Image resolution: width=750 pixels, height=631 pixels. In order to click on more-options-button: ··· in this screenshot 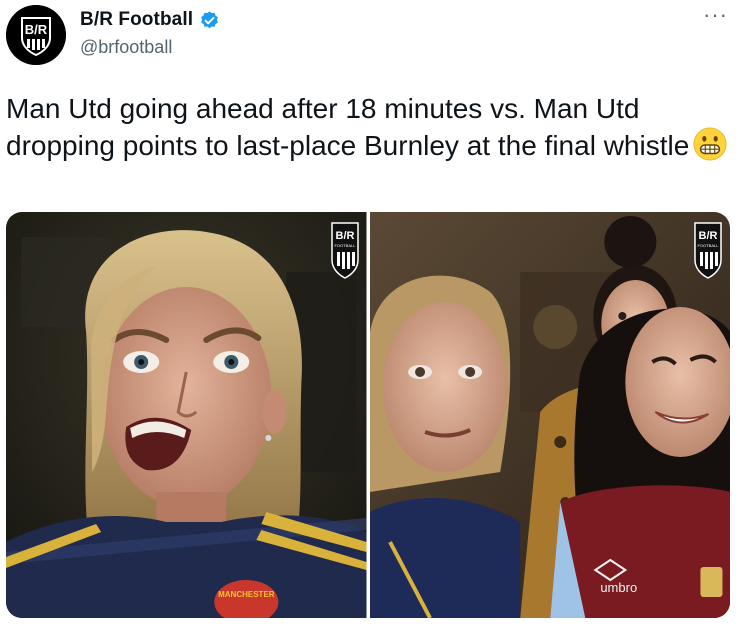, I will do `click(715, 15)`.